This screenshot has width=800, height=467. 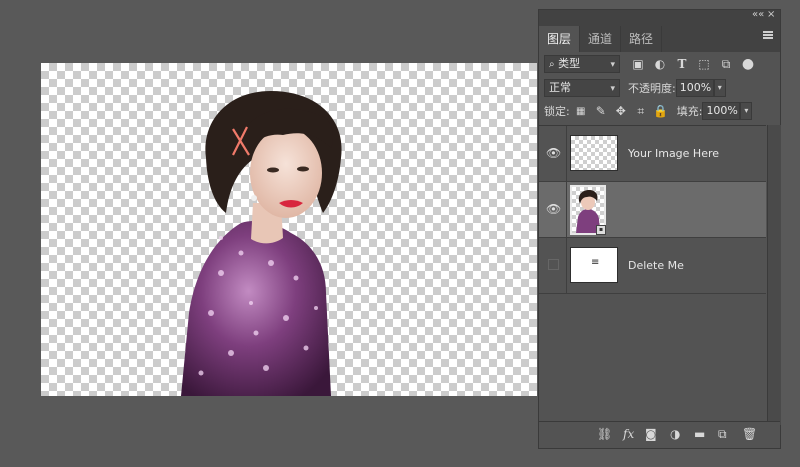 I want to click on tab-layers: 图层, so click(x=560, y=39).